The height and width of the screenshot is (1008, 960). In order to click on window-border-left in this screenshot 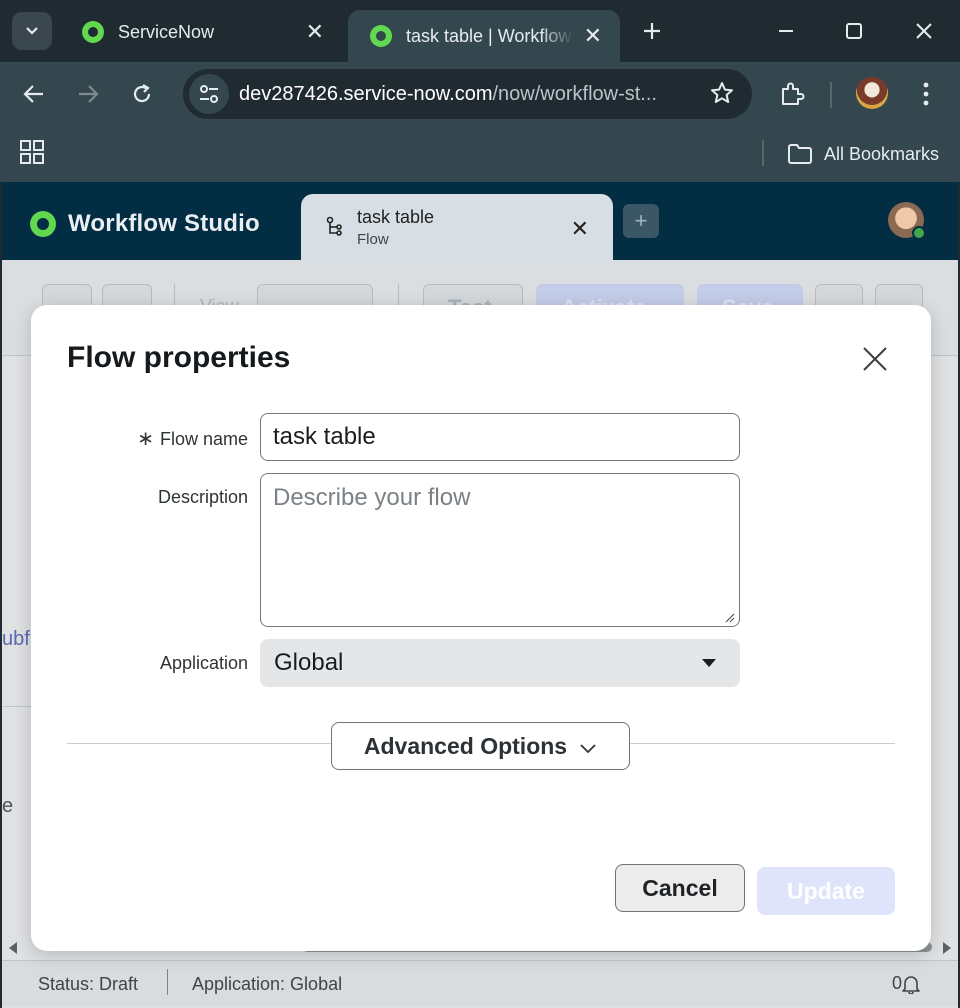, I will do `click(1, 595)`.